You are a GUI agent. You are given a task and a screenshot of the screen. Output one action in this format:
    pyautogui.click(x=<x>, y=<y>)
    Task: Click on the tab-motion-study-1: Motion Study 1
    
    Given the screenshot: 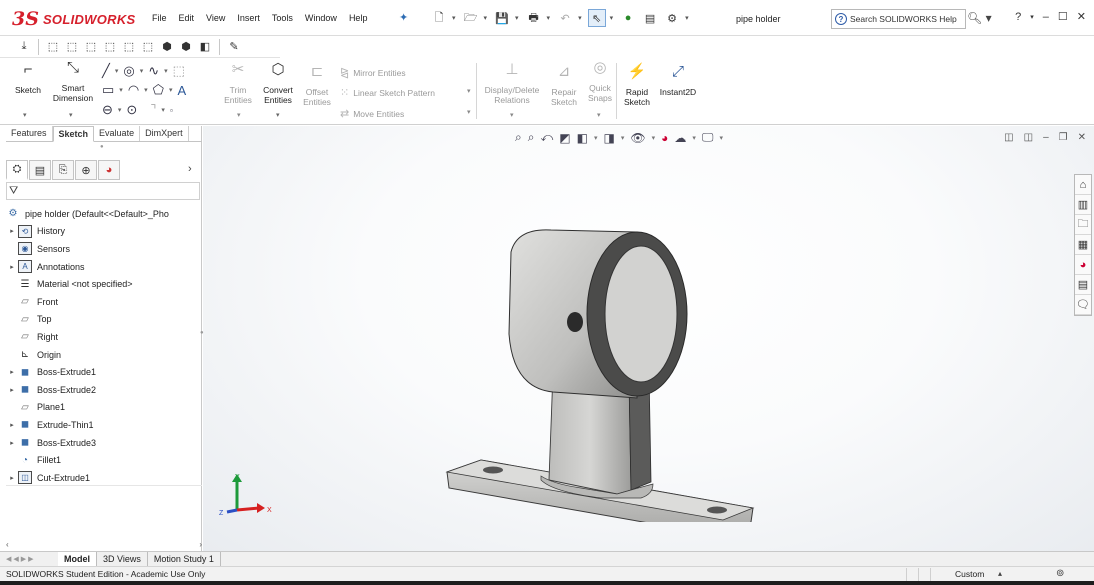 What is the action you would take?
    pyautogui.click(x=184, y=559)
    